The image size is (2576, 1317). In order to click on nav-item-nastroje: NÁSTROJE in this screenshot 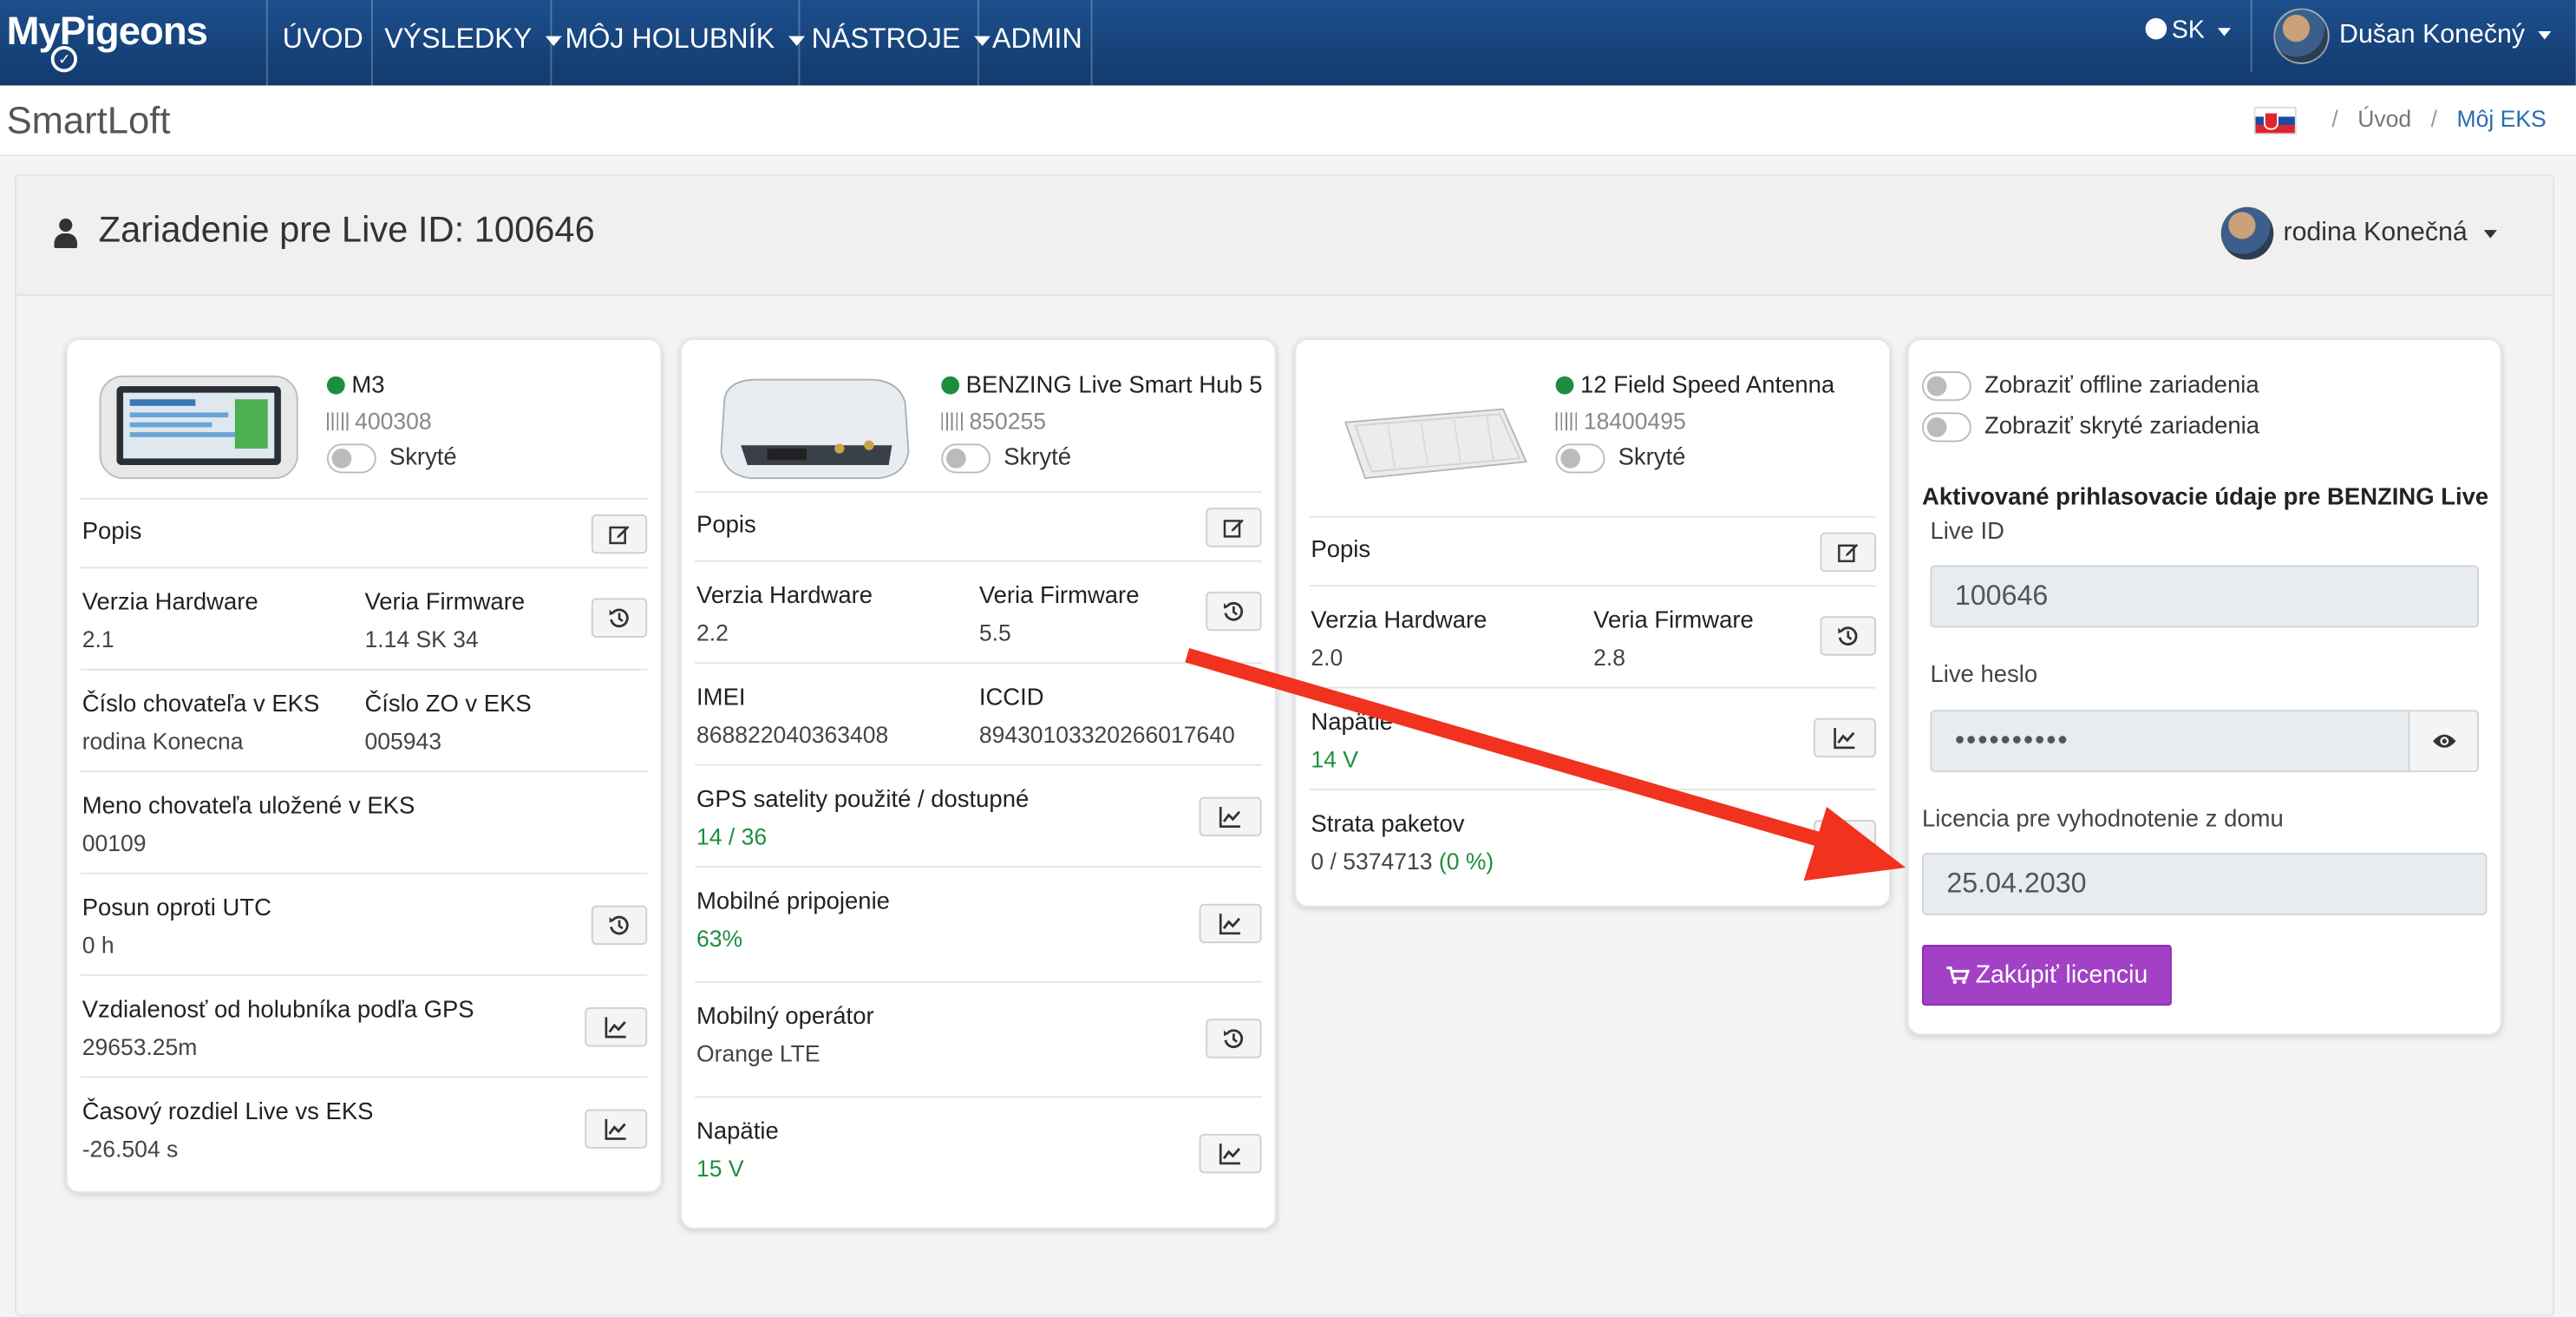, I will do `click(900, 42)`.